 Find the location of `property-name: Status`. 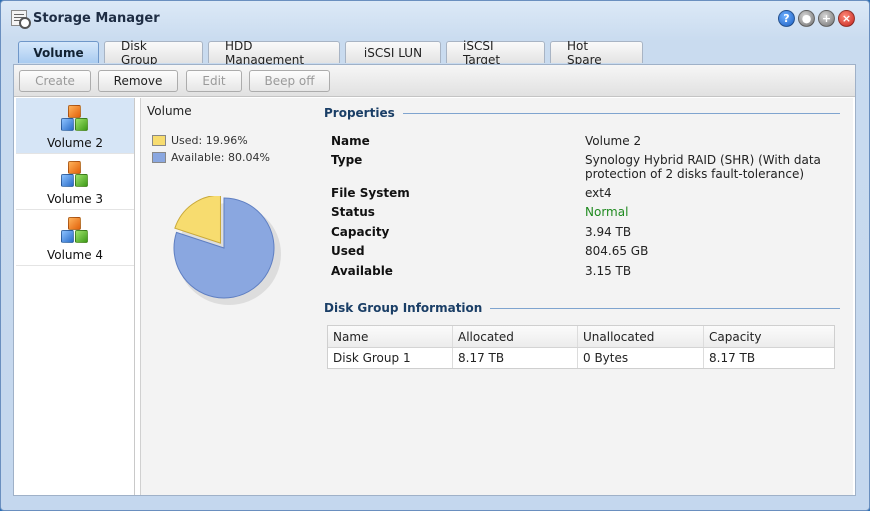

property-name: Status is located at coordinates (353, 212).